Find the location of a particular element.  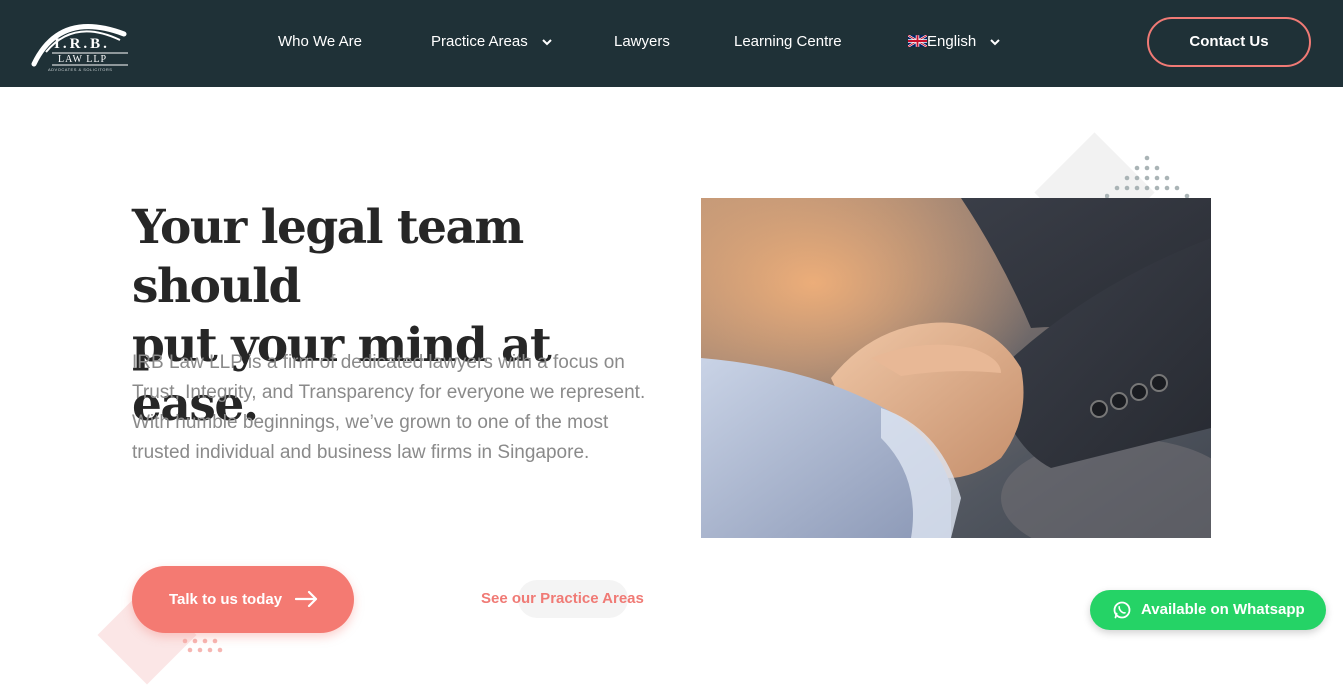

logo-tagline: ADVOCATES & SOLICITORS is located at coordinates (80, 69).